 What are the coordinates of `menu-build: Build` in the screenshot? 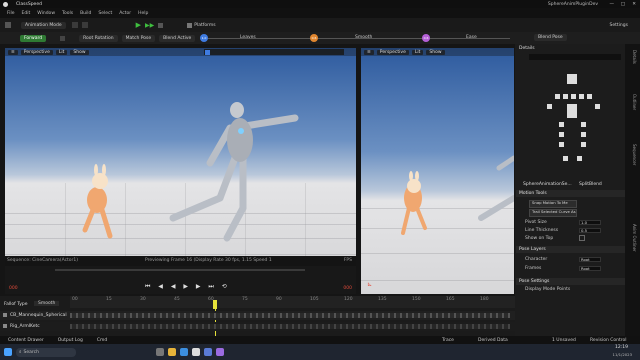 It's located at (85, 13).